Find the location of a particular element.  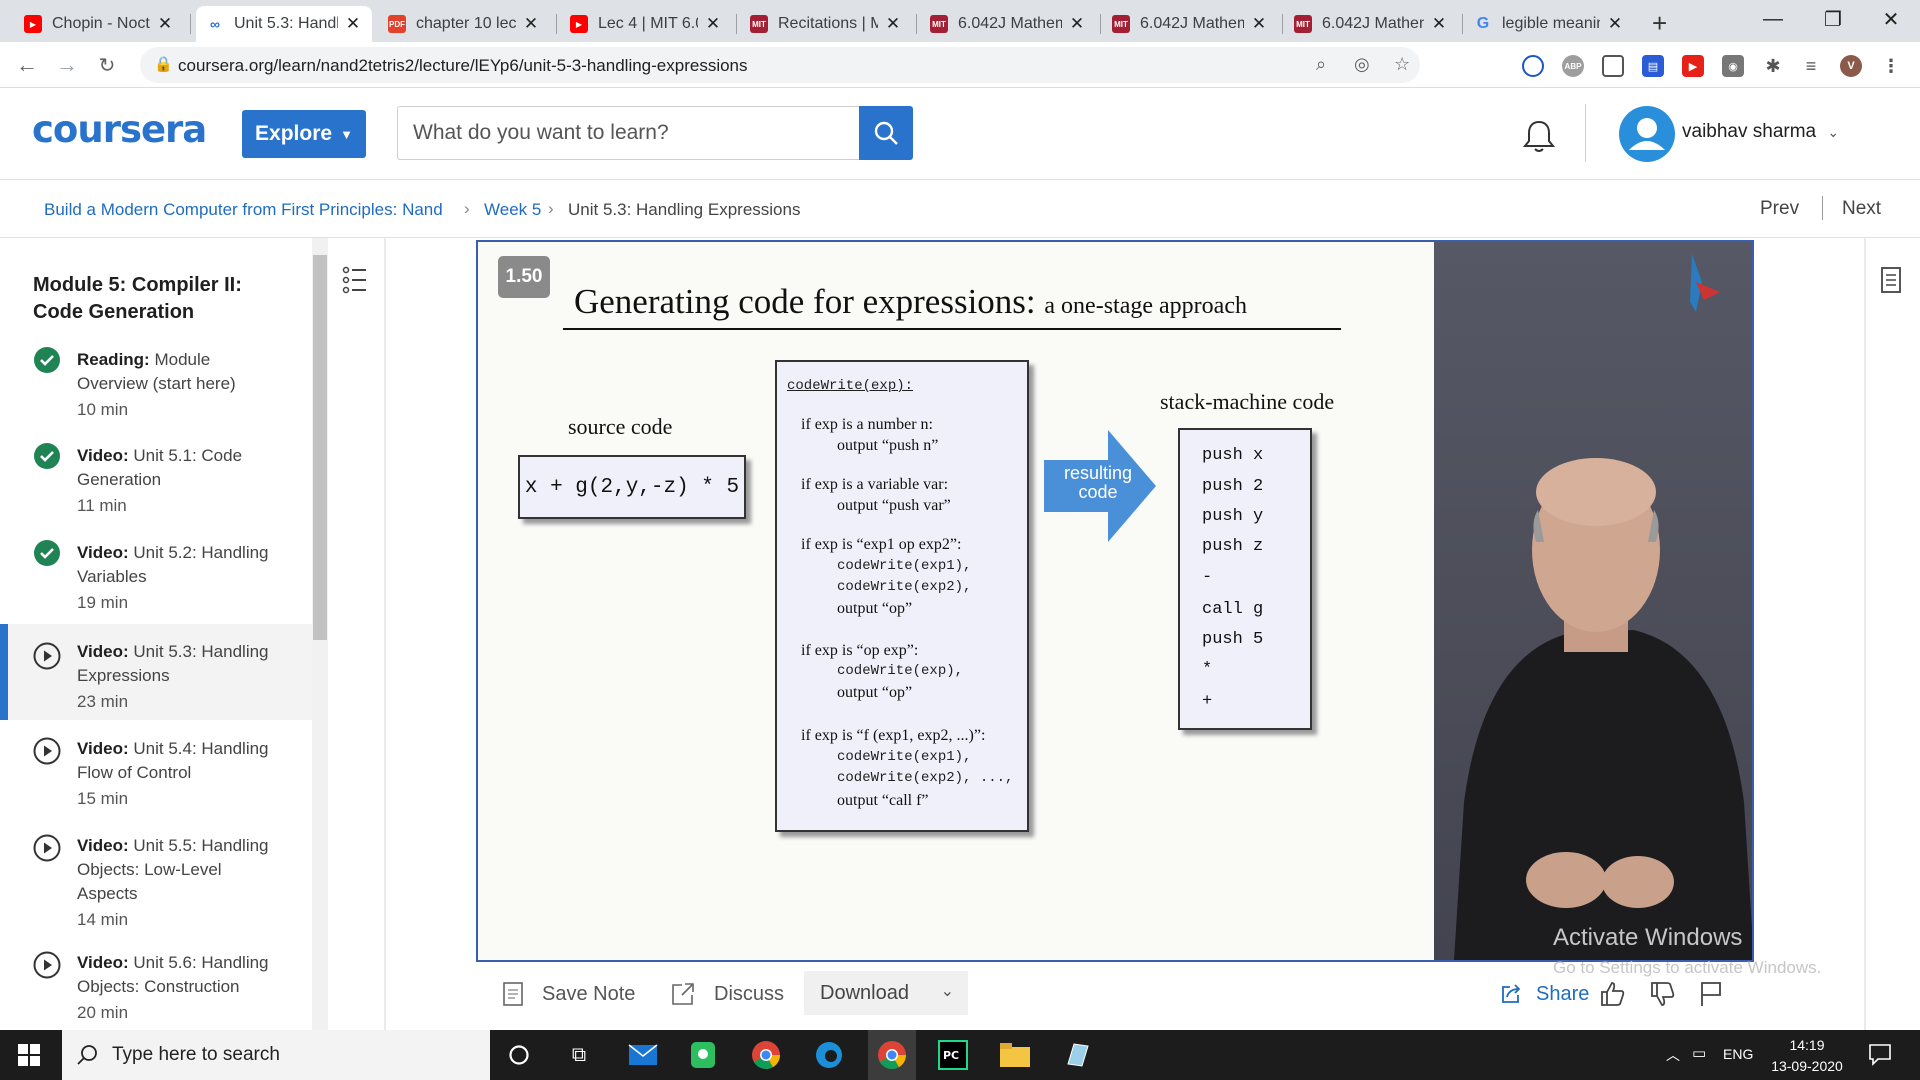

report-button is located at coordinates (1711, 994).